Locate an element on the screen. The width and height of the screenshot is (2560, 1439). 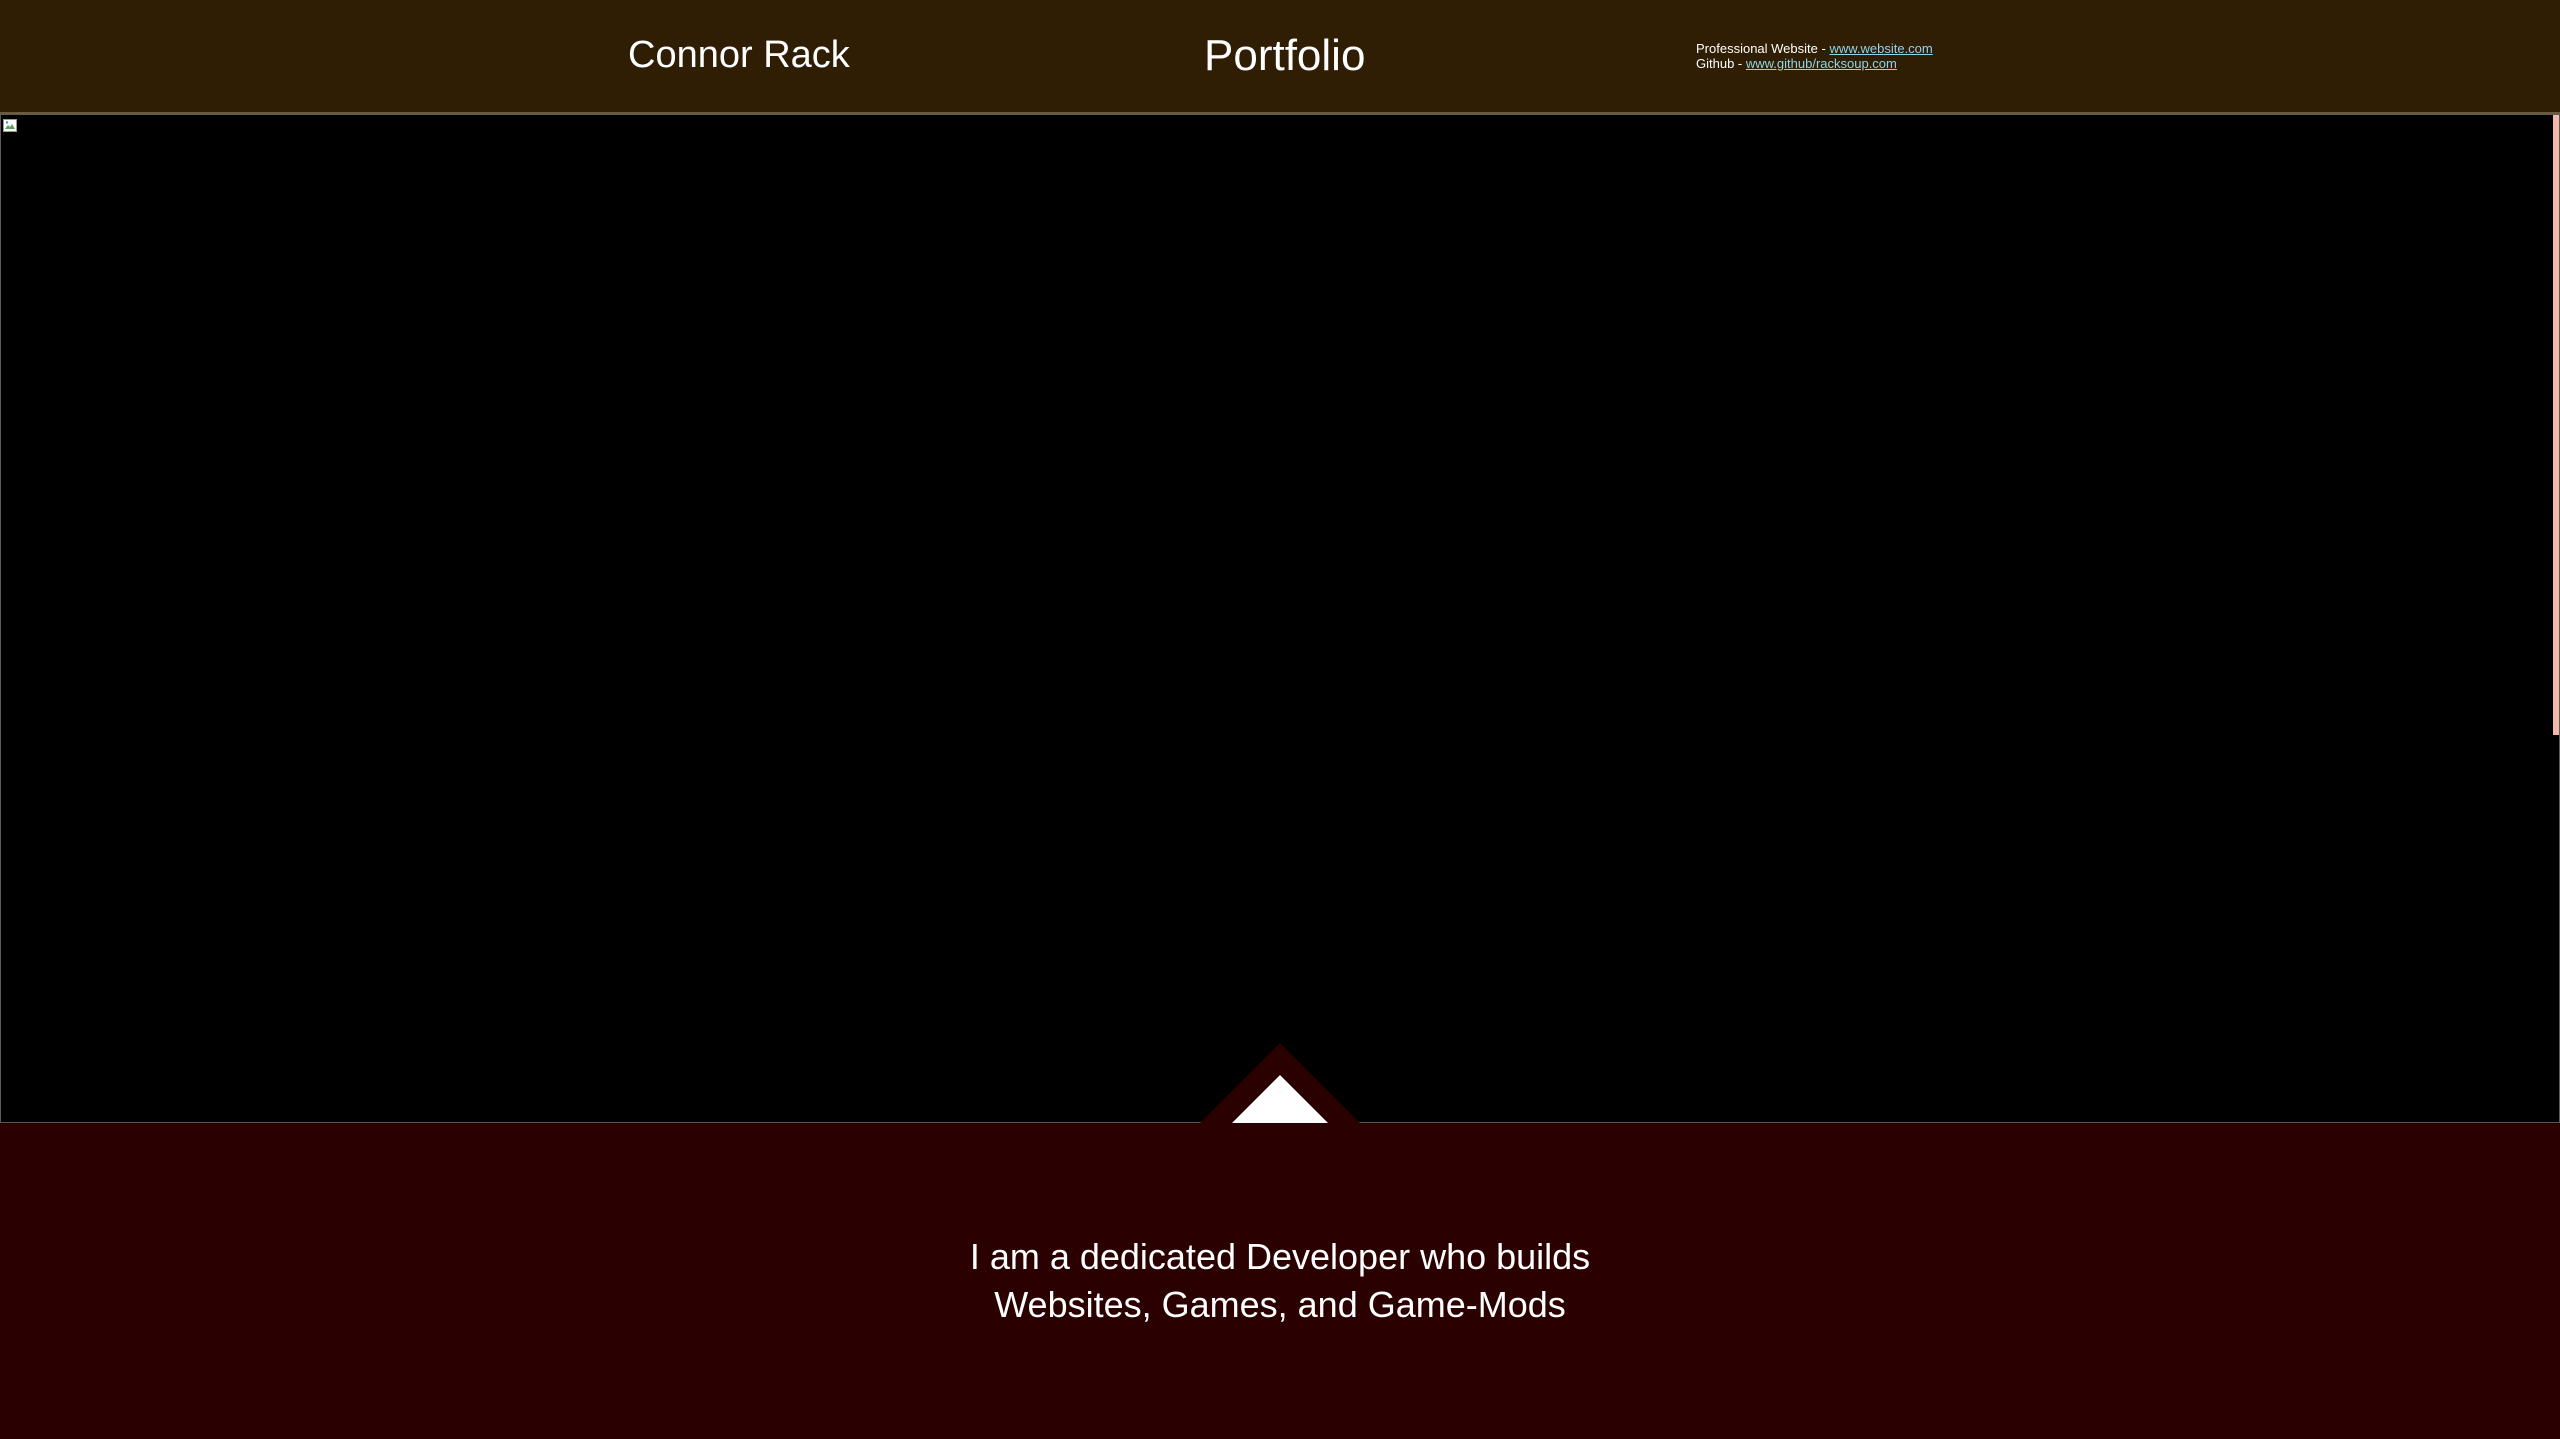
website-link: www.website.com is located at coordinates (1880, 48).